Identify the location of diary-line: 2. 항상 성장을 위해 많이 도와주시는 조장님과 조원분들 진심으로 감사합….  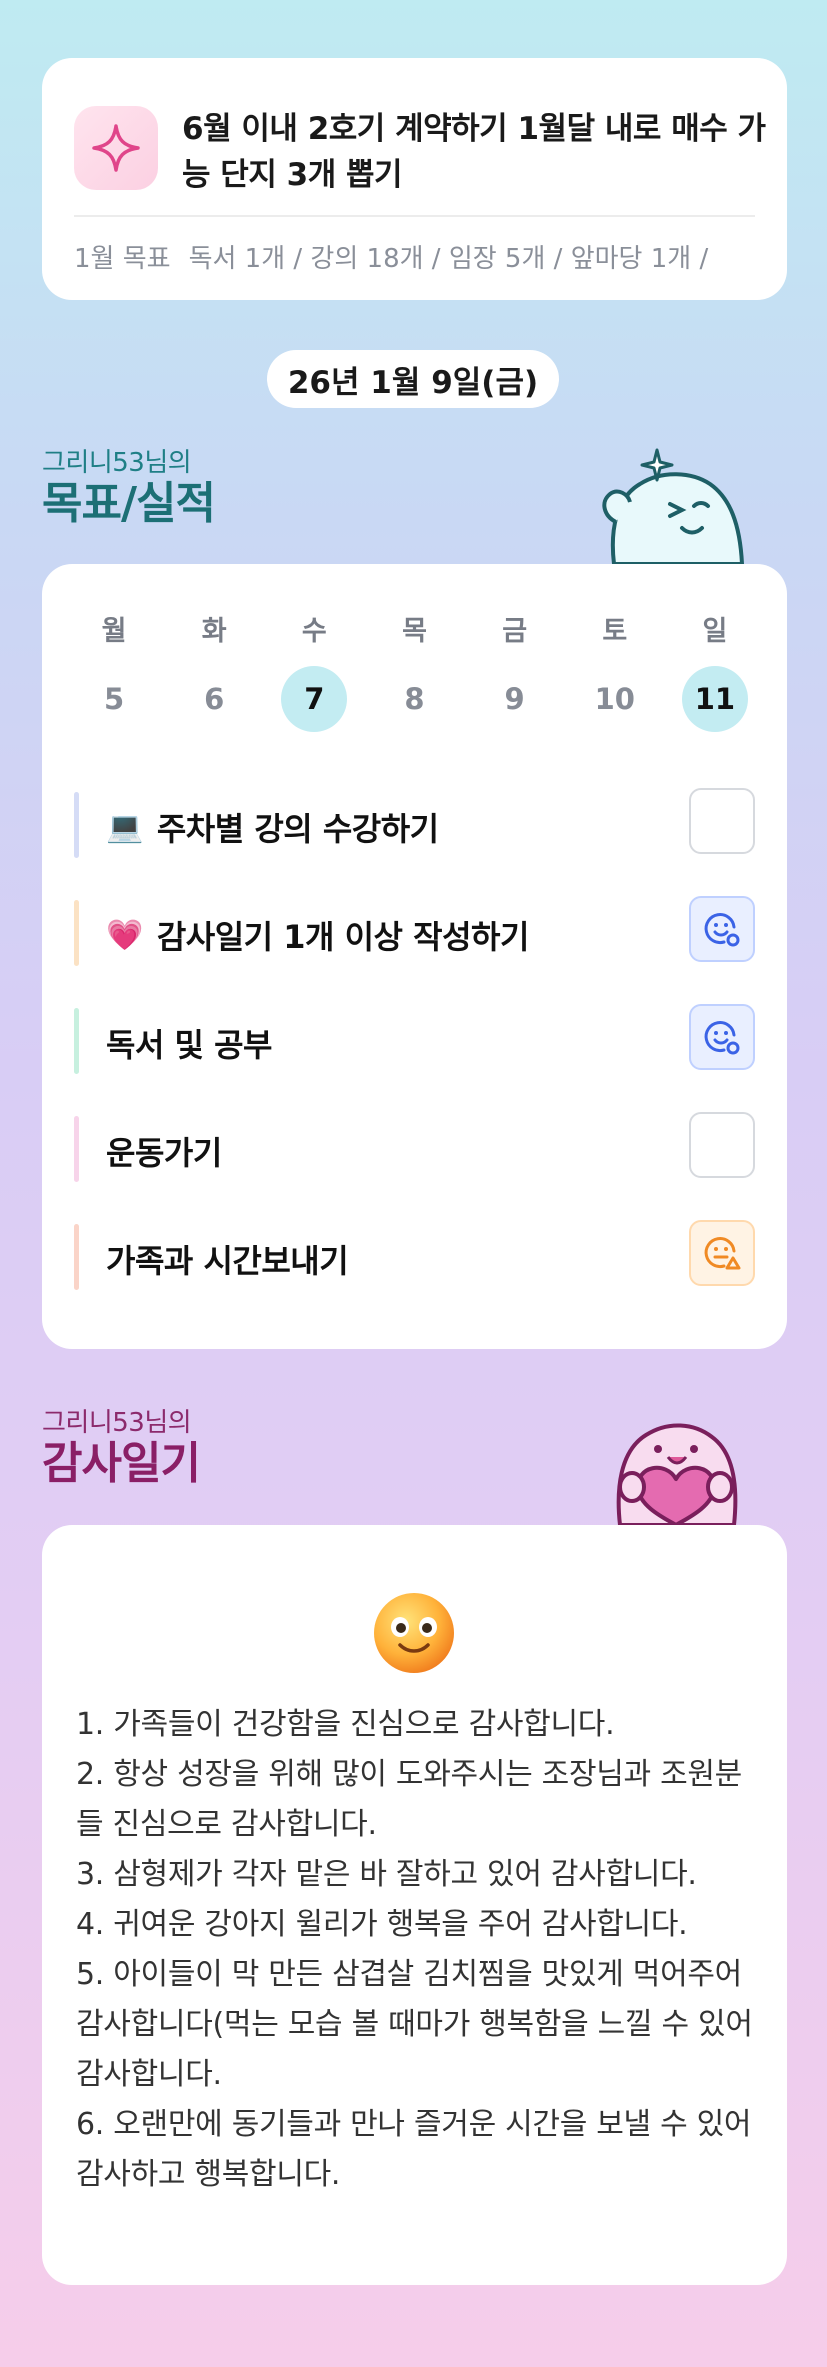
(409, 1799).